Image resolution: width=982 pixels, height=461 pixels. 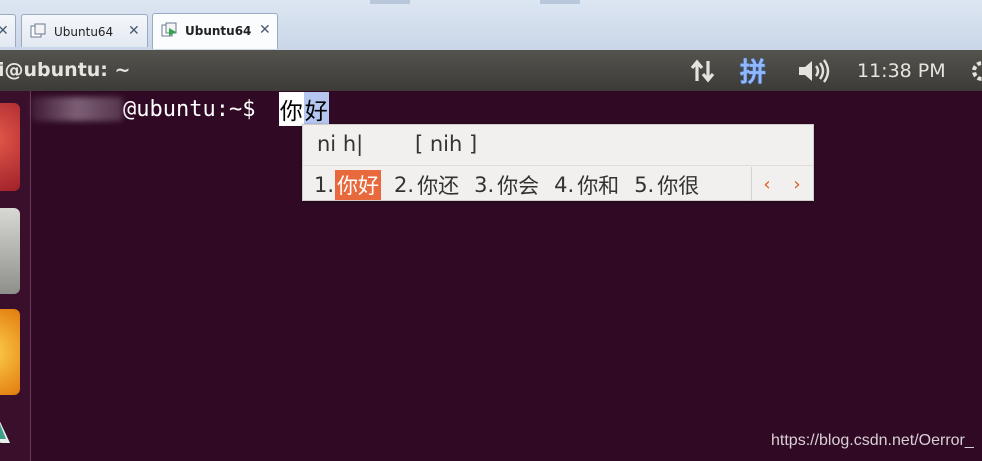 What do you see at coordinates (65, 70) in the screenshot?
I see `window-title: i@ubuntu: ~` at bounding box center [65, 70].